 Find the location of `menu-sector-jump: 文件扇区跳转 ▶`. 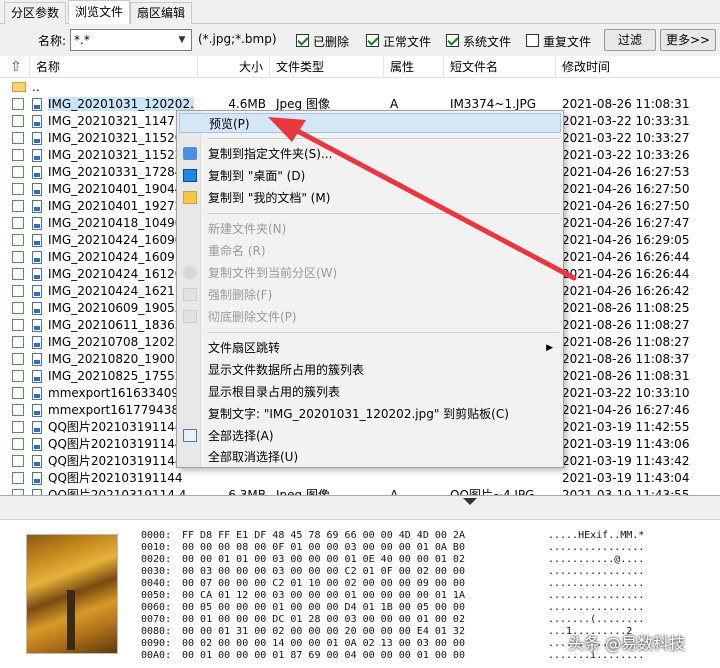

menu-sector-jump: 文件扇区跳转 ▶ is located at coordinates (370, 348).